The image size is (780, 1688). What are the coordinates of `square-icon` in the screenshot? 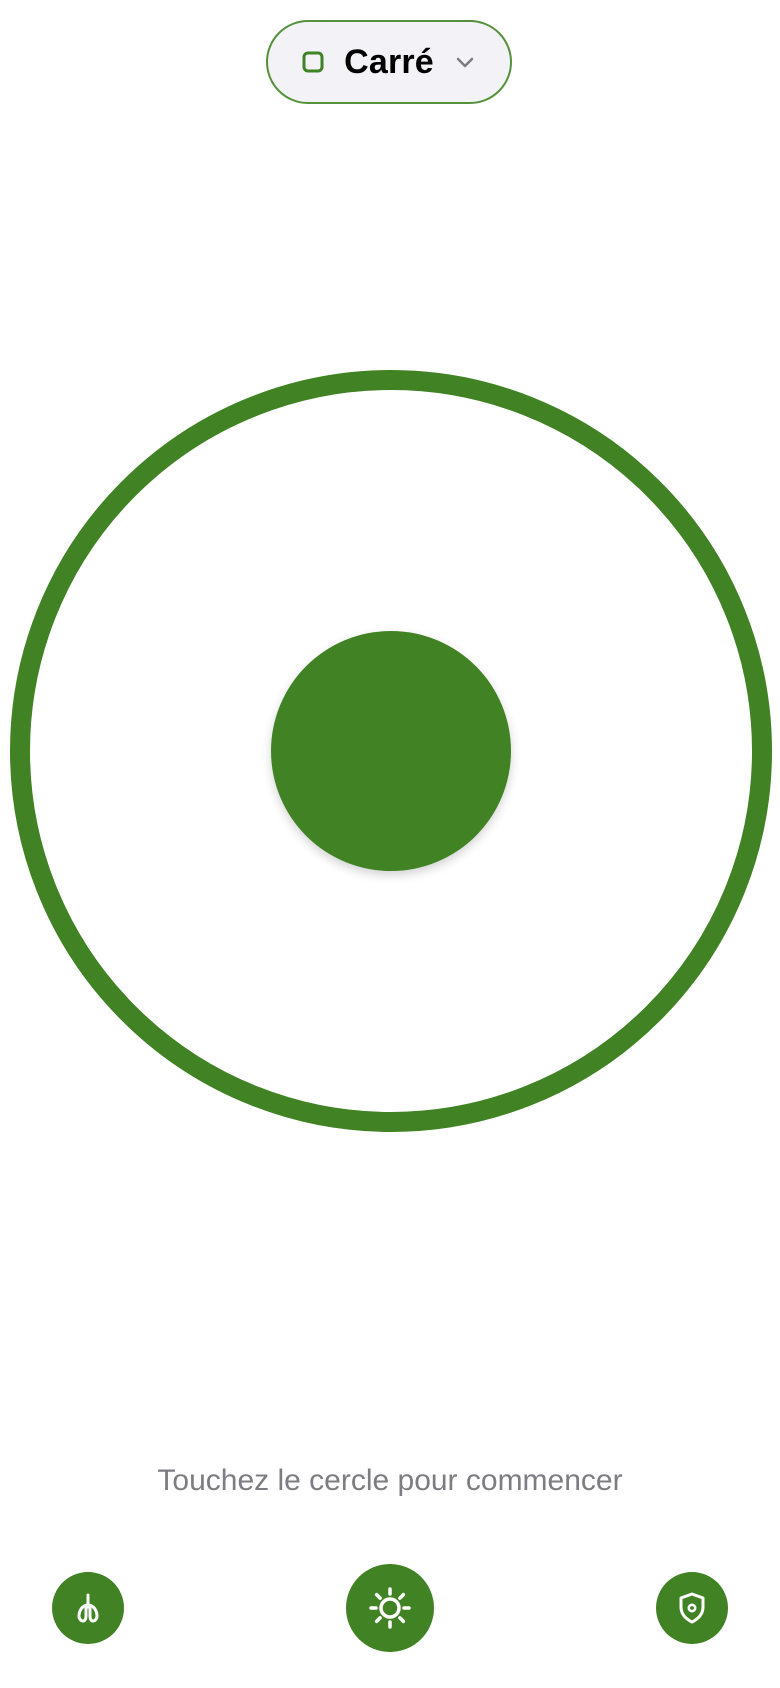 It's located at (313, 62).